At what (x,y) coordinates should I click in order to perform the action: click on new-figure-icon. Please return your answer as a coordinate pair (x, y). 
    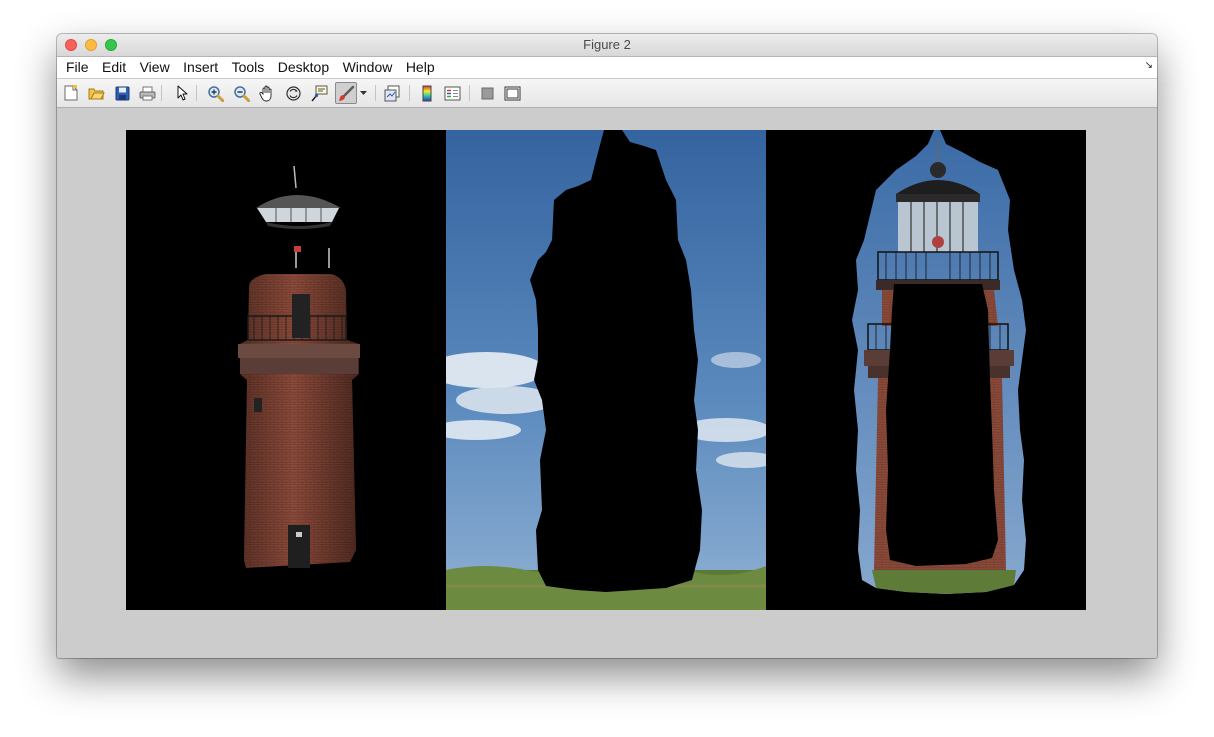
    Looking at the image, I should click on (71, 93).